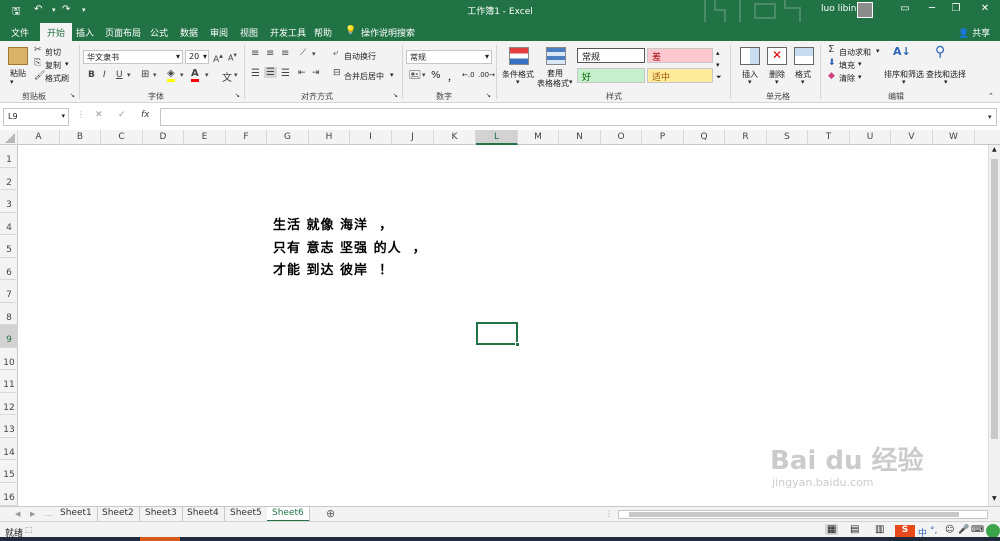 This screenshot has width=1000, height=541. I want to click on style-normal: 常规, so click(611, 55).